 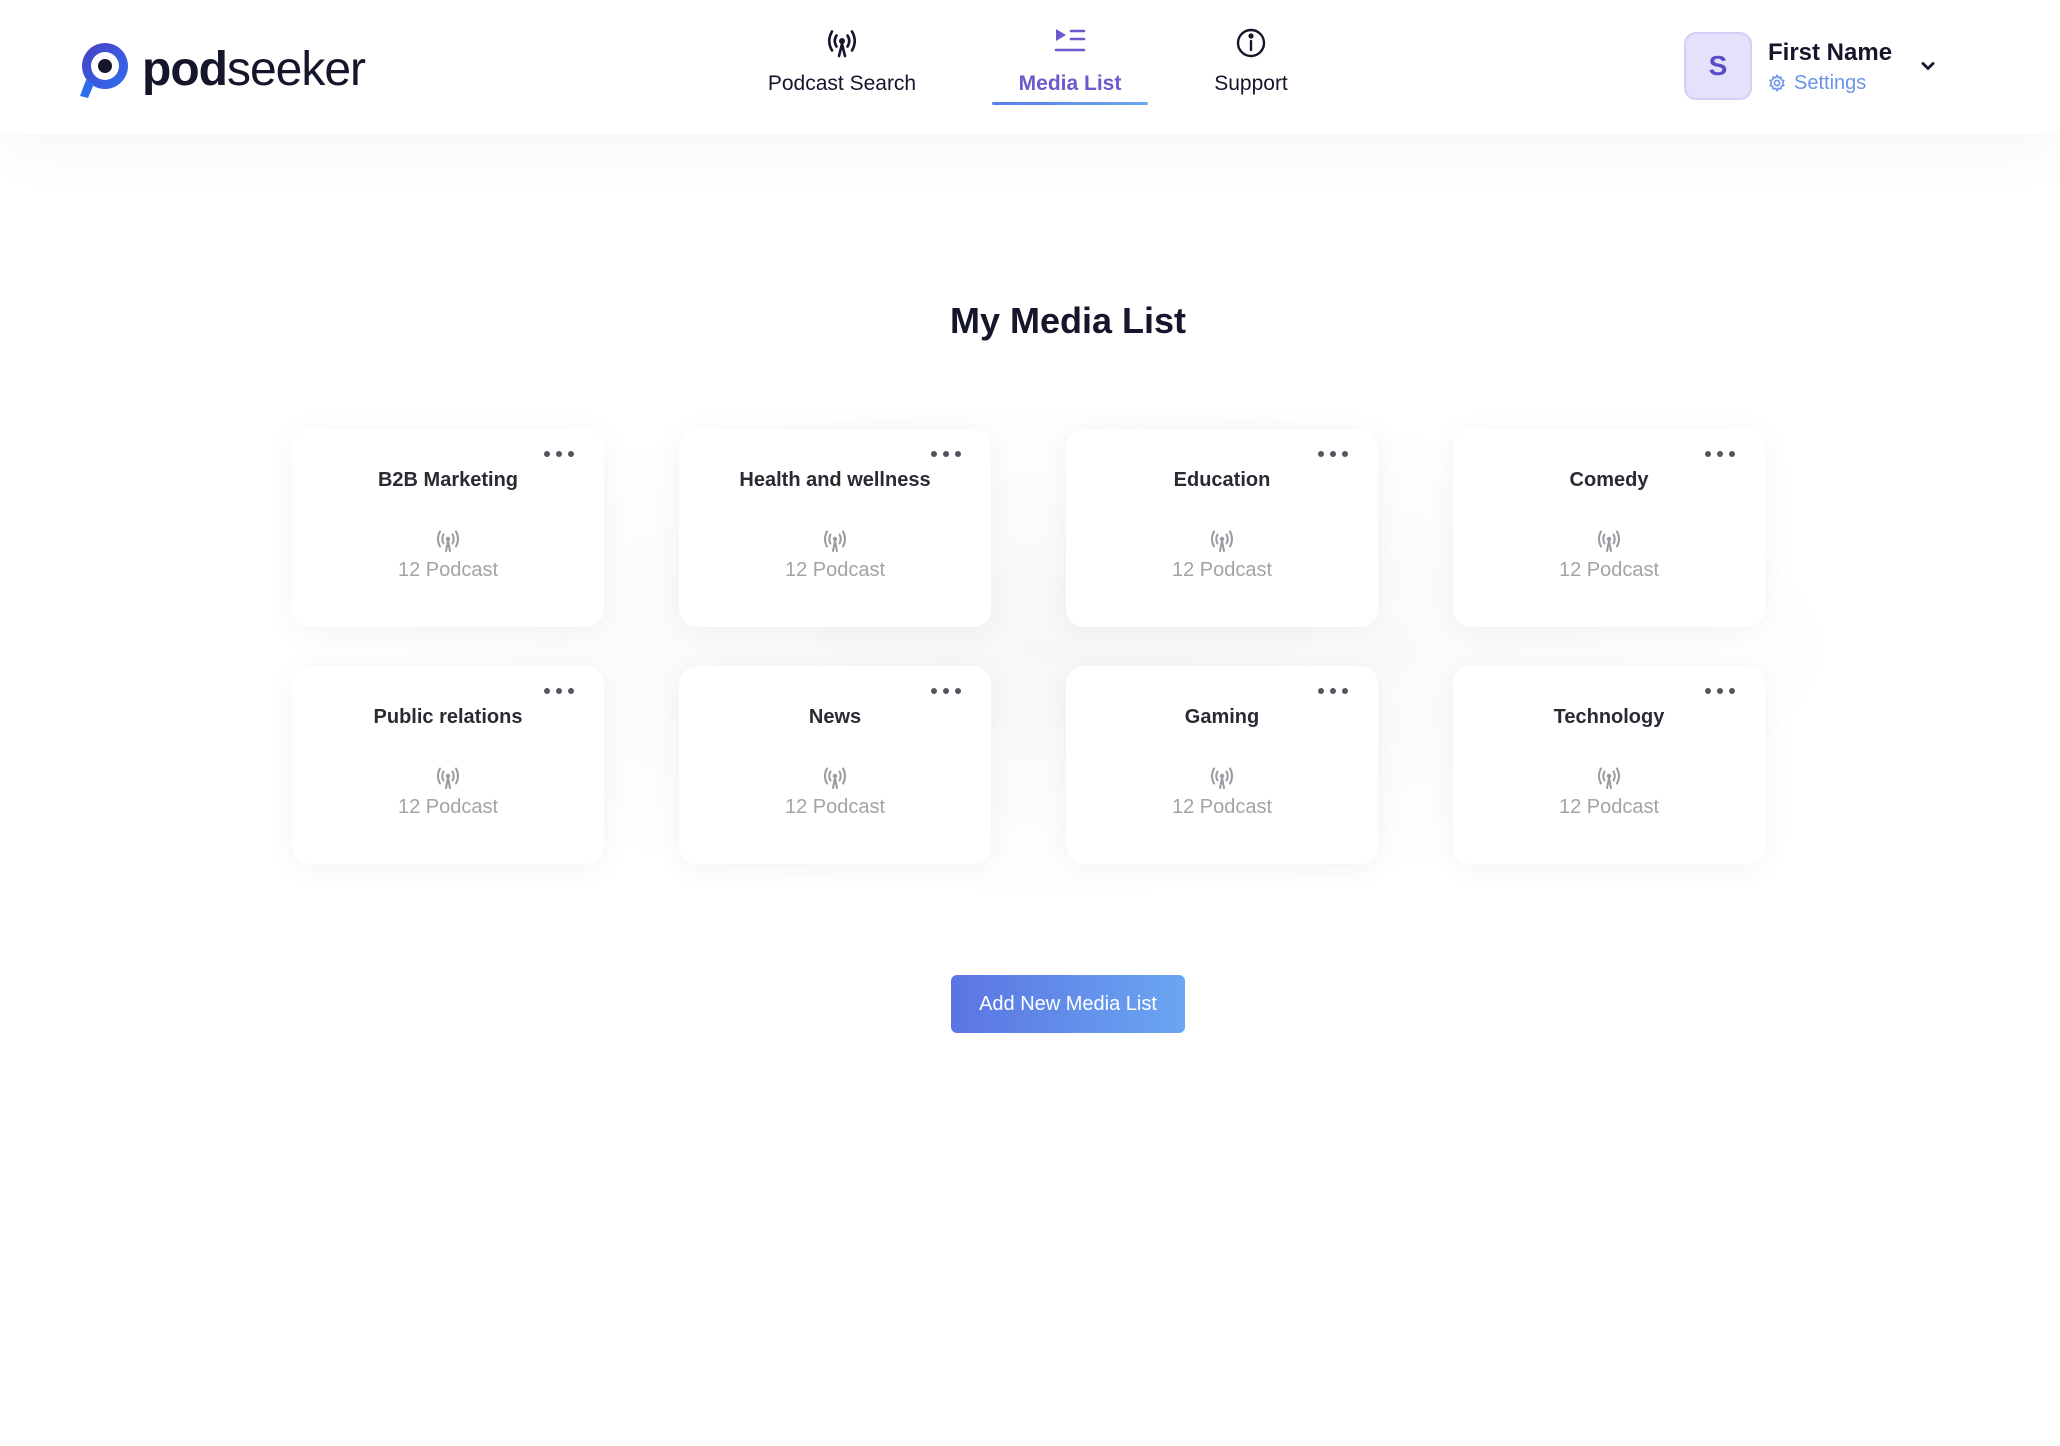 What do you see at coordinates (842, 66) in the screenshot?
I see `nav-podcast-search: Podcast Search` at bounding box center [842, 66].